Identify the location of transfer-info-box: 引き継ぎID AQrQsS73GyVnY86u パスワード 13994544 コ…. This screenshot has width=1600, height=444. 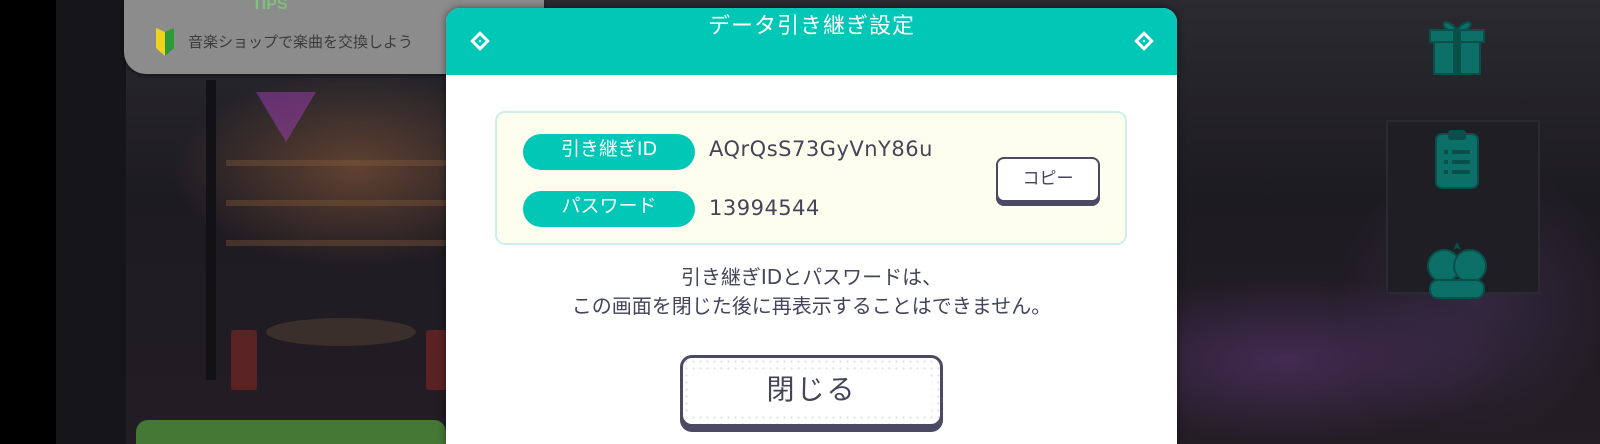
(811, 178).